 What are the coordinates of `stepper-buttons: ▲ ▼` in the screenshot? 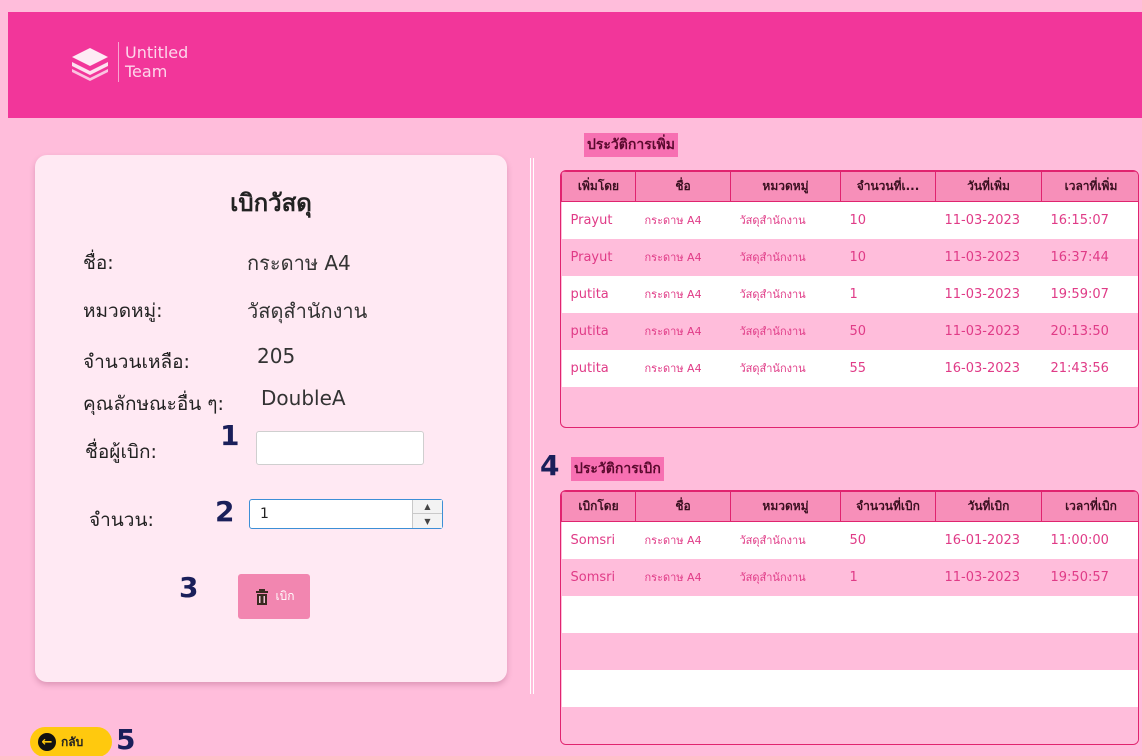 It's located at (427, 514).